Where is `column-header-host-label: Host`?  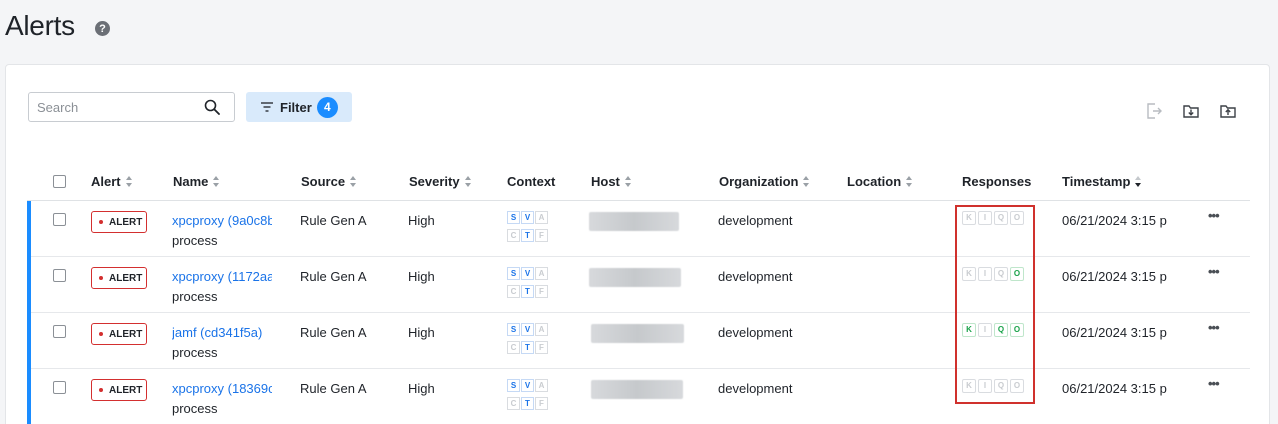 column-header-host-label: Host is located at coordinates (605, 181).